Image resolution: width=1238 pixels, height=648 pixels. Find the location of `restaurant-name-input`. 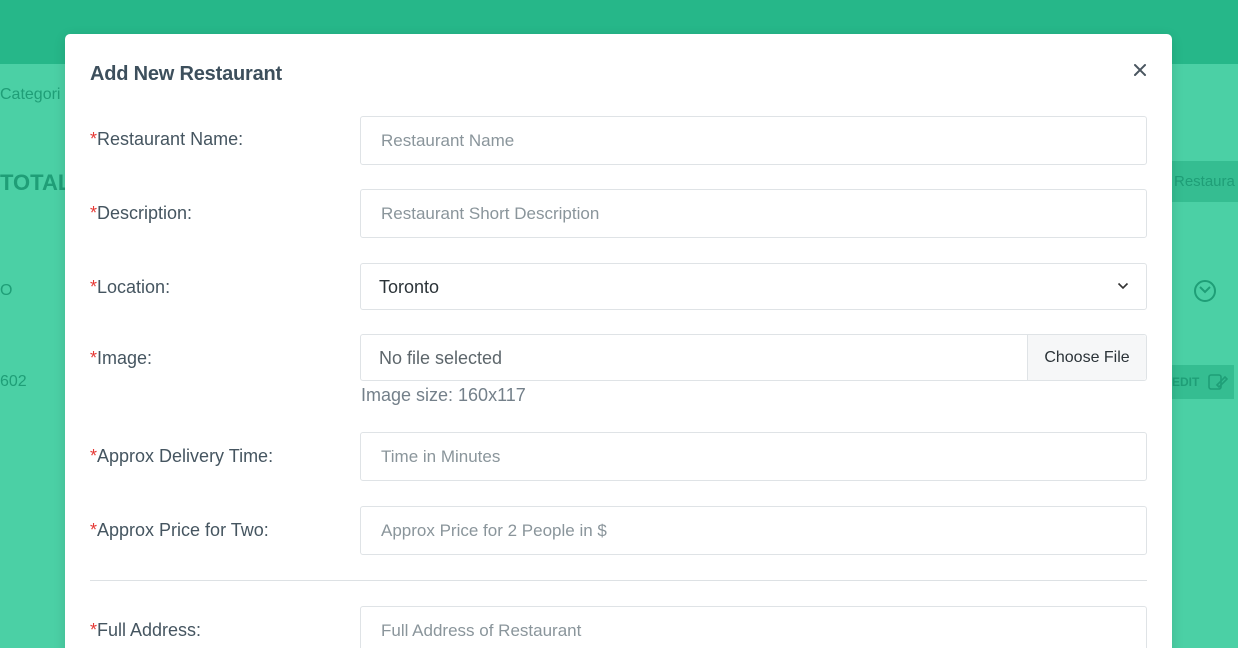

restaurant-name-input is located at coordinates (753, 140).